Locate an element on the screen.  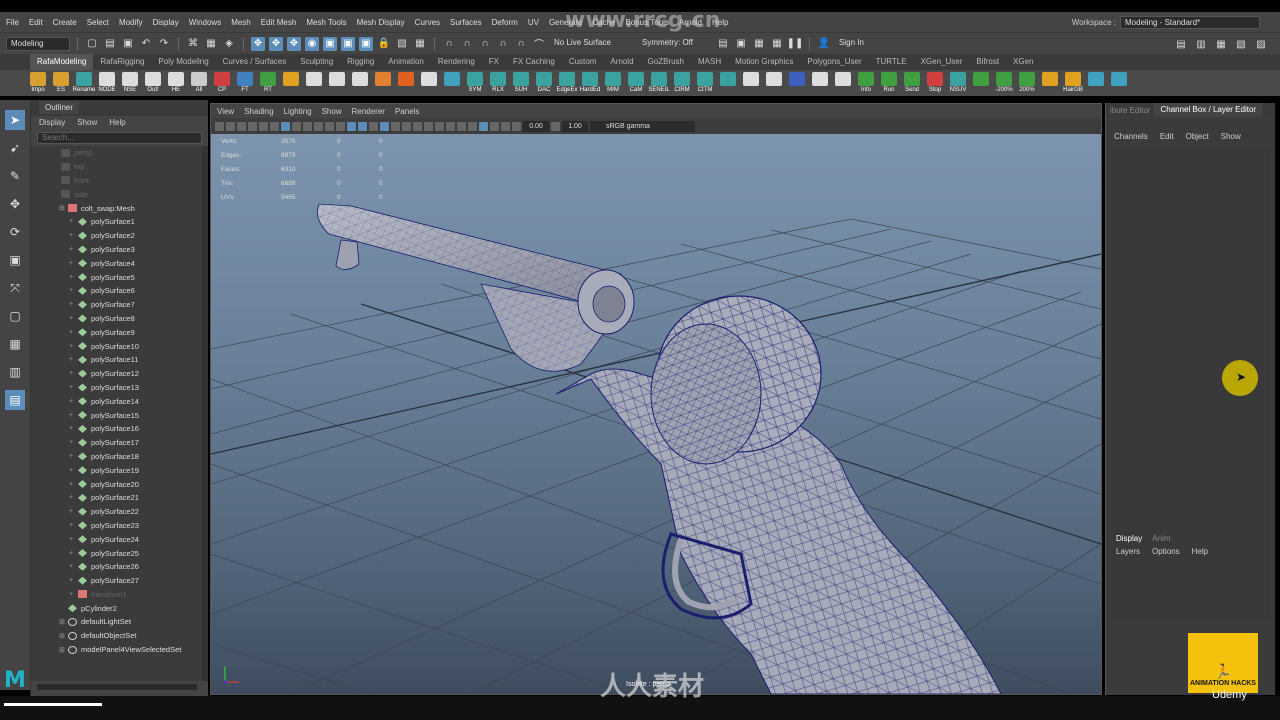
tab-channel-box: Channel Box / Layer Editor is located at coordinates (1208, 110).